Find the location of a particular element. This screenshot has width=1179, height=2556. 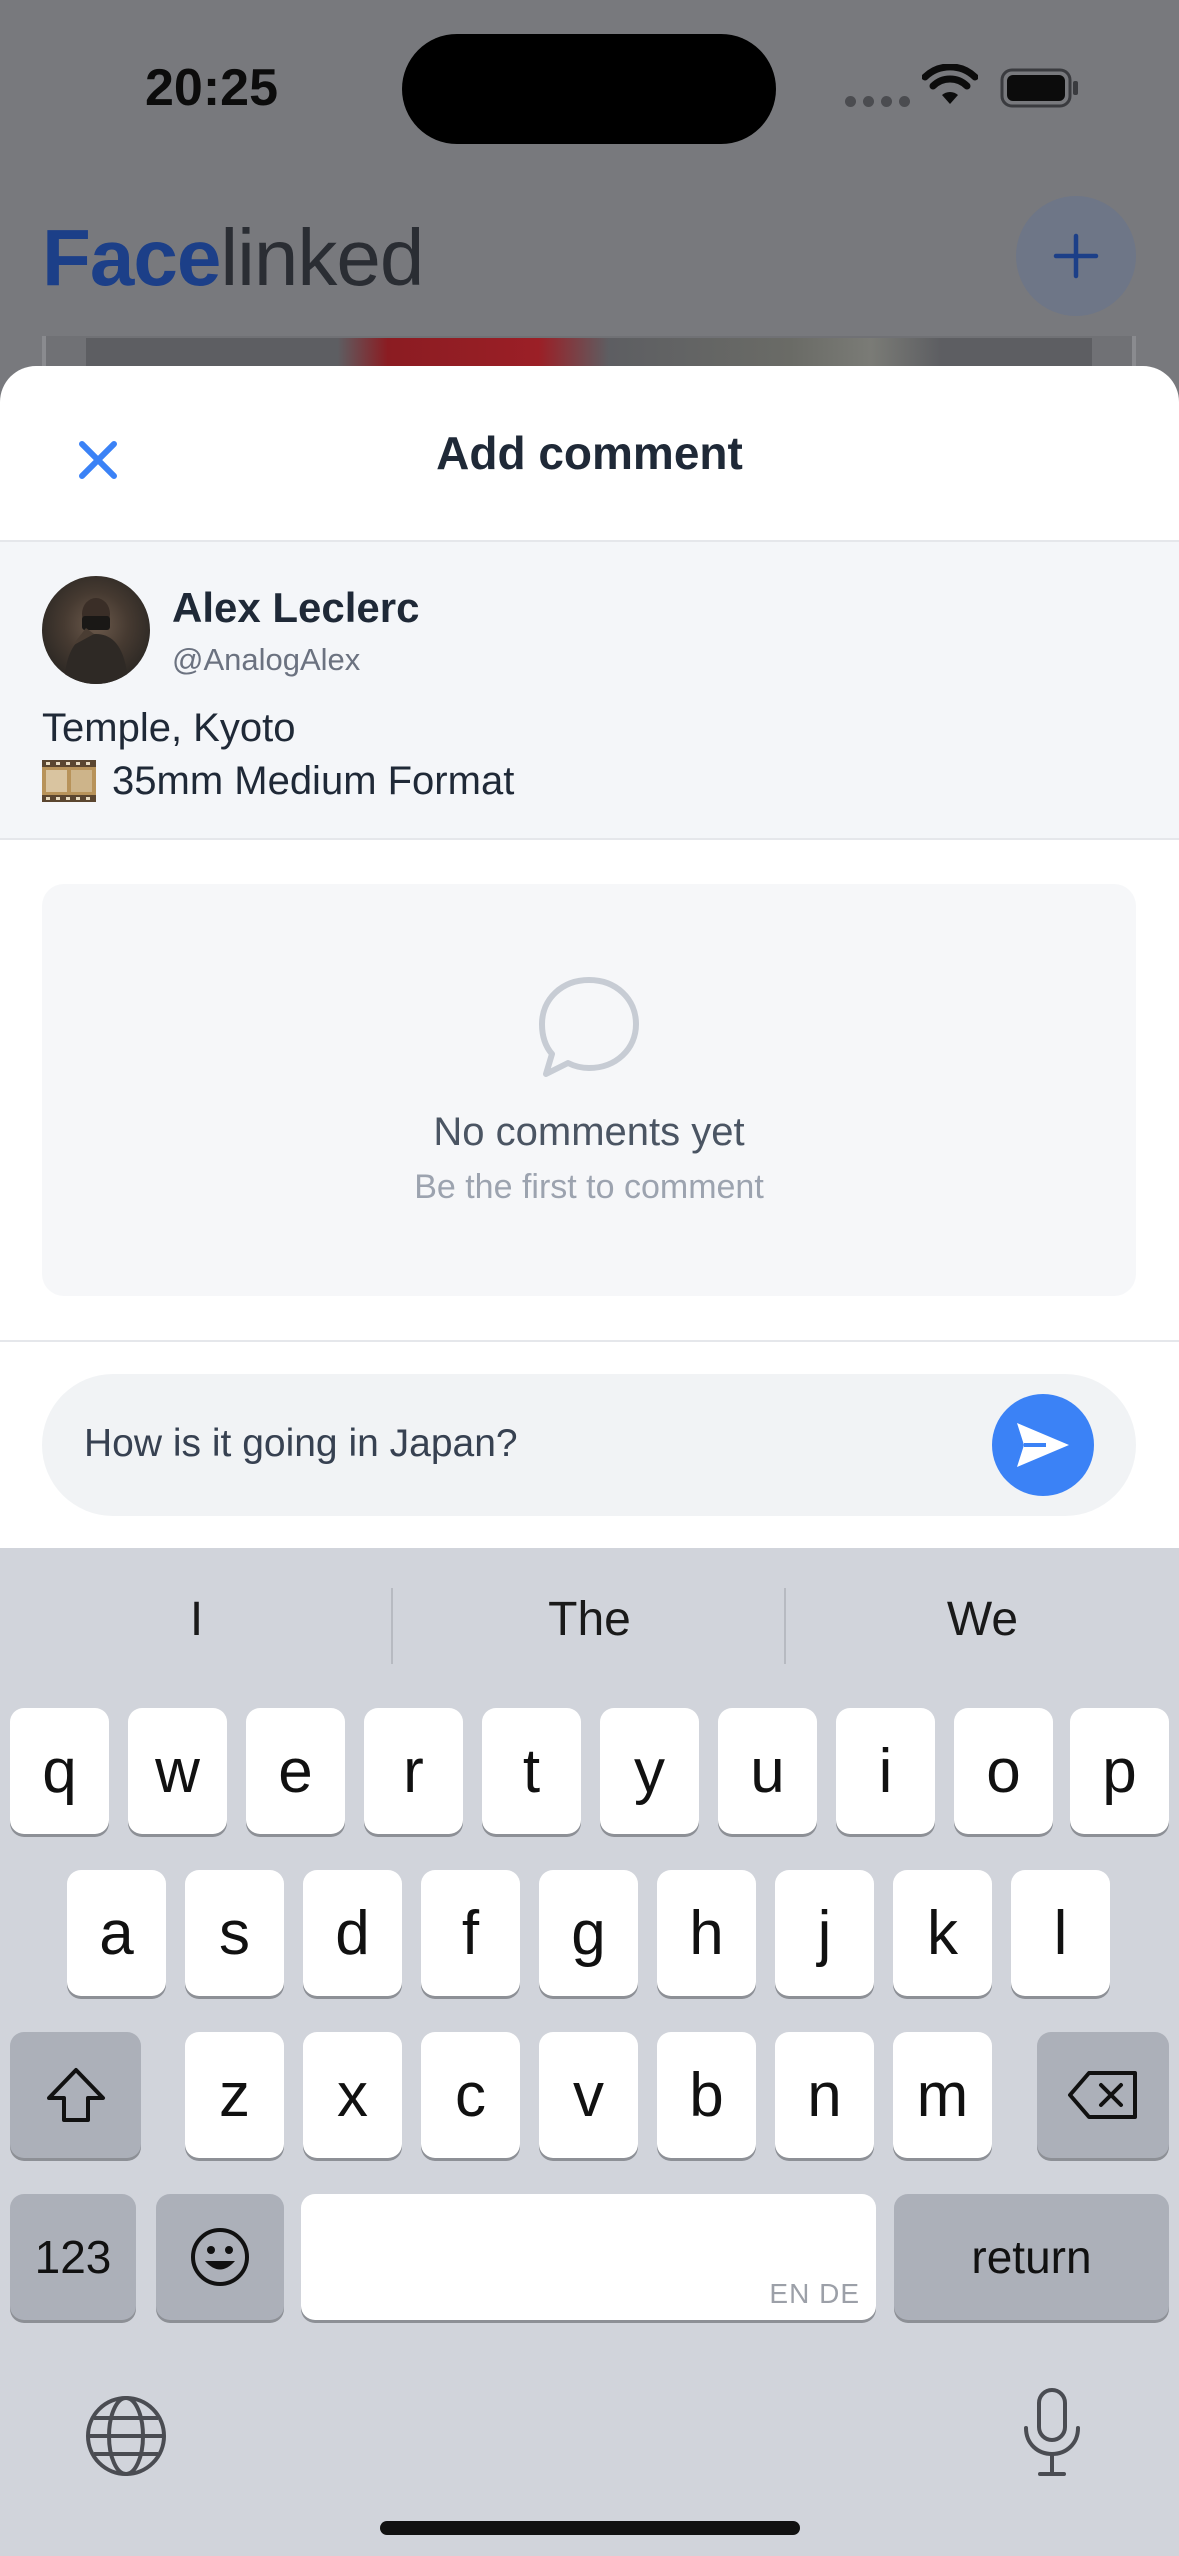

key-a: a is located at coordinates (116, 1933).